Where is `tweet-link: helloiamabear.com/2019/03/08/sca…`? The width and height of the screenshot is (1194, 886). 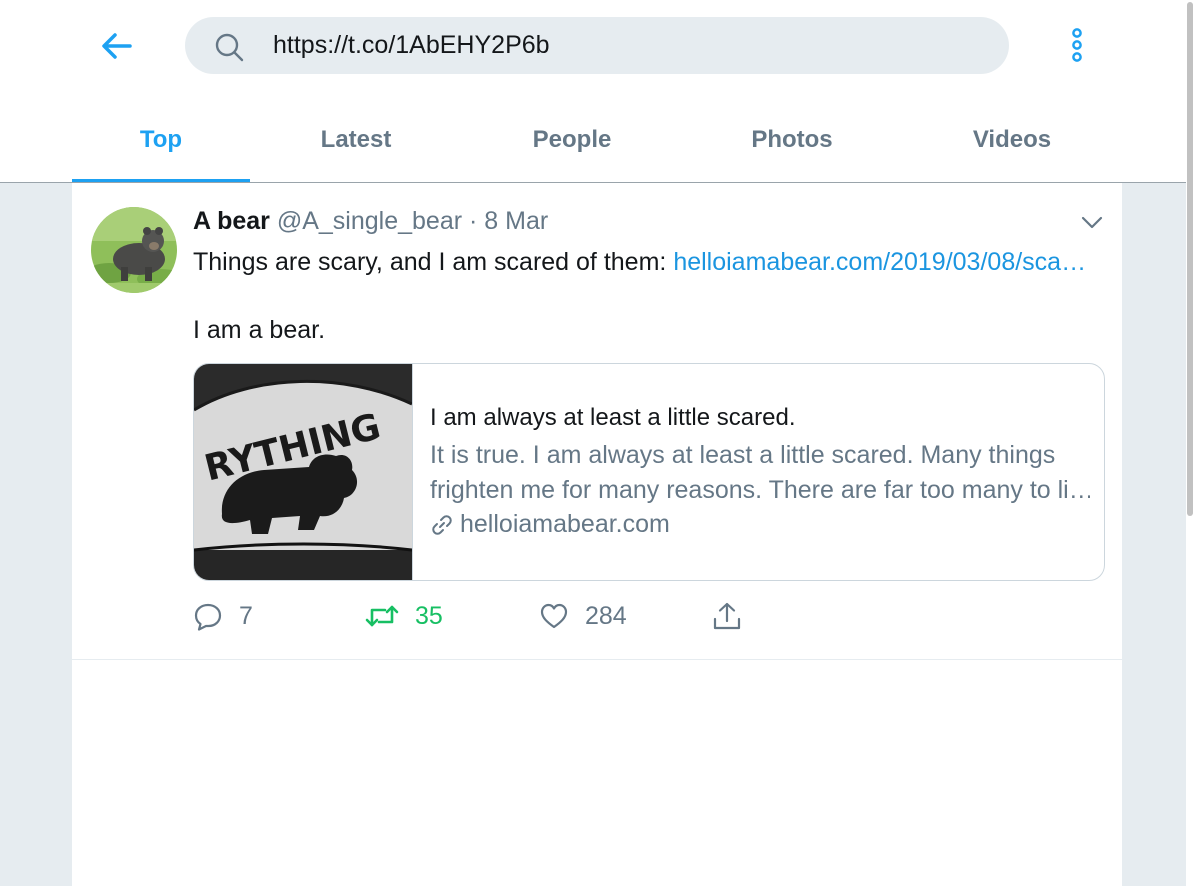 tweet-link: helloiamabear.com/2019/03/08/sca… is located at coordinates (879, 262).